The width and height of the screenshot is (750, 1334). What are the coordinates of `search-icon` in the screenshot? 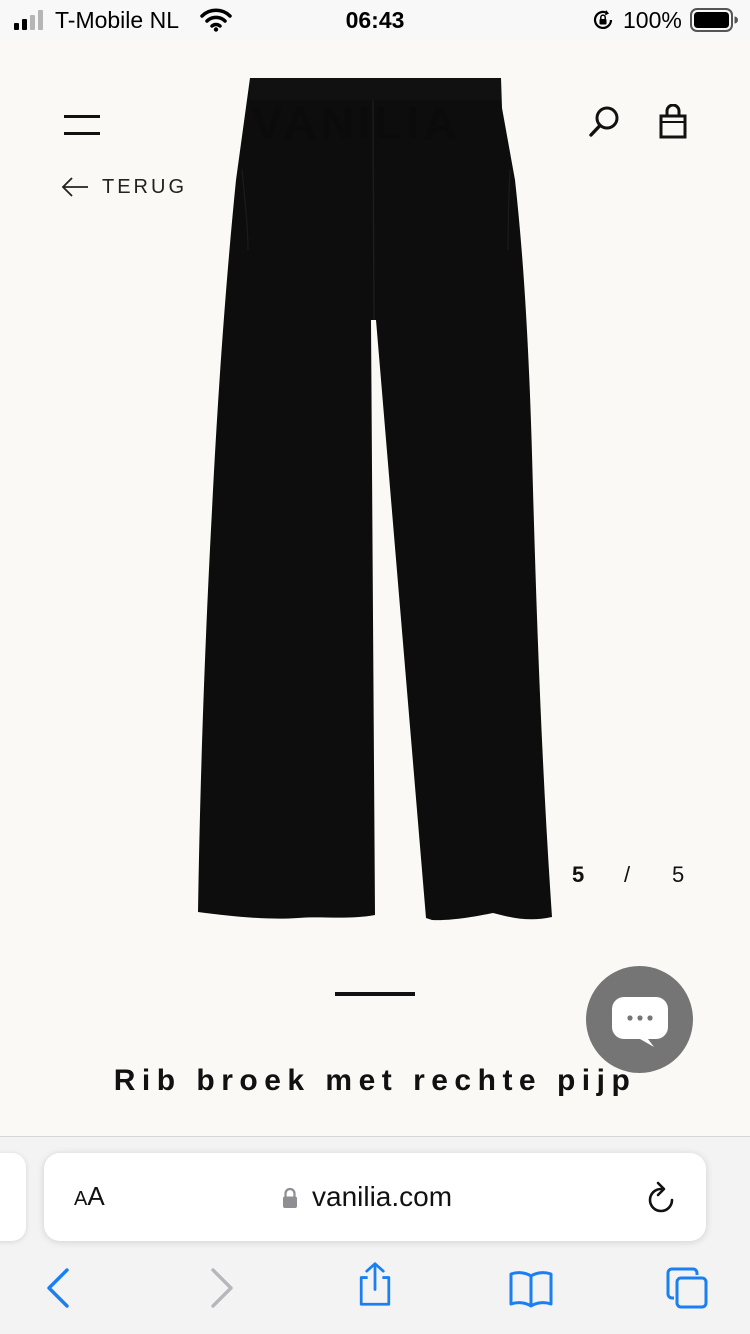 It's located at (604, 122).